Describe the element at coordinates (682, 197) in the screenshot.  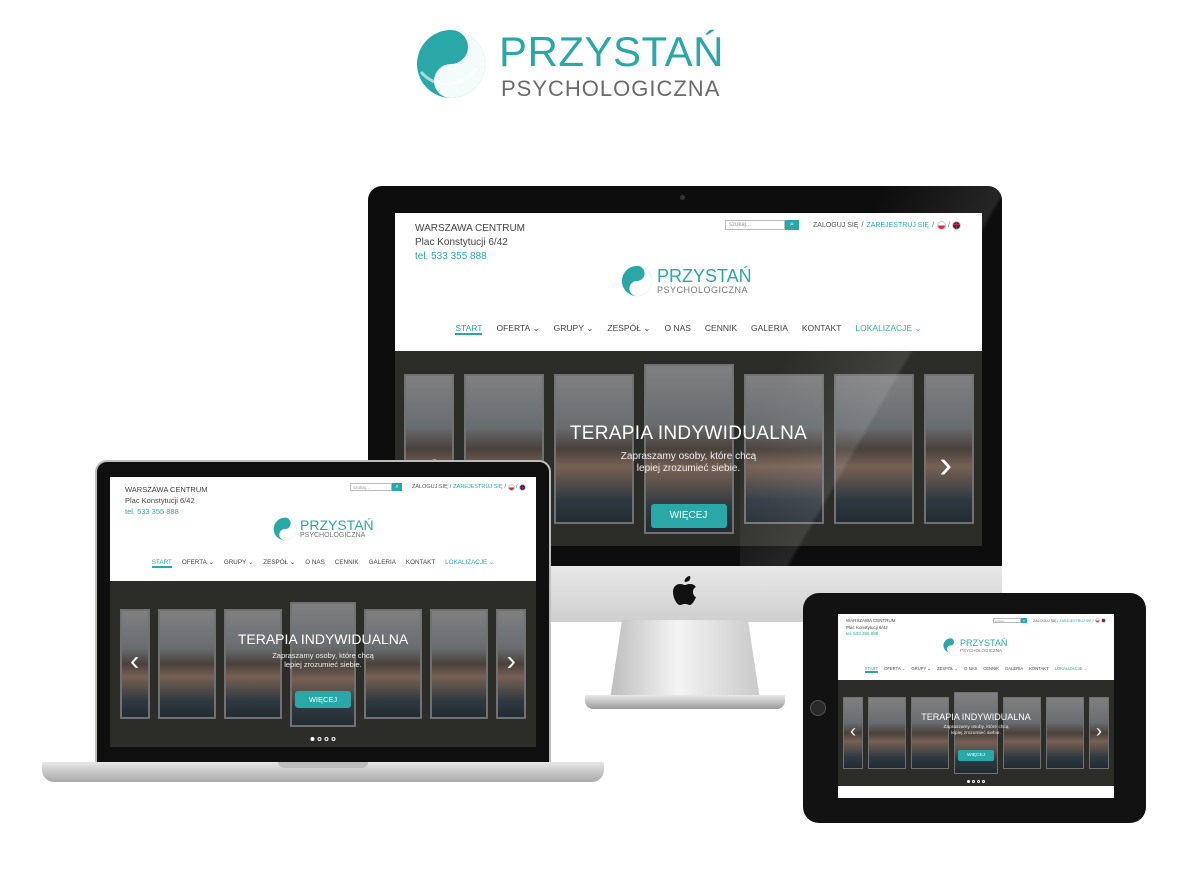
I see `camera-dot` at that location.